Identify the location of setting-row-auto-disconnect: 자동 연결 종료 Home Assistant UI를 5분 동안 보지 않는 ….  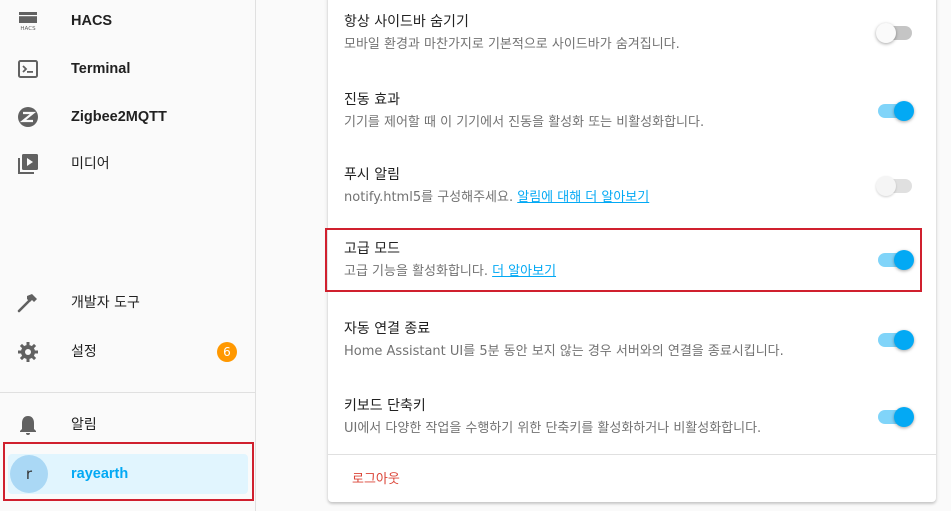
(634, 346).